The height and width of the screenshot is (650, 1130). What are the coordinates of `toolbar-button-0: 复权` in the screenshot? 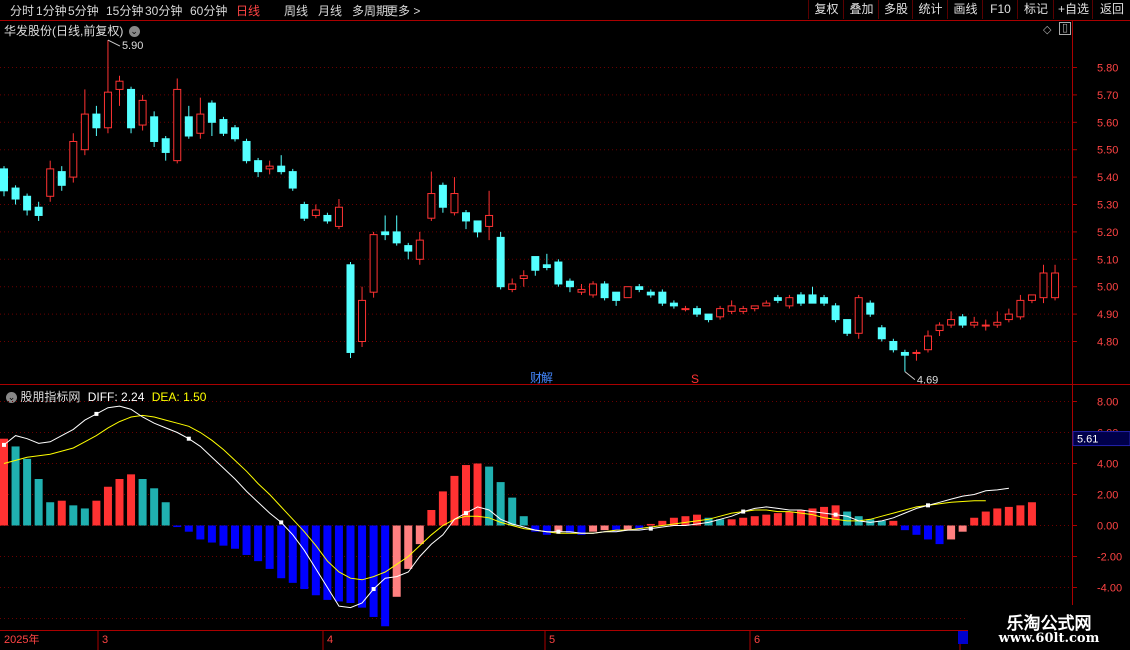 It's located at (826, 9).